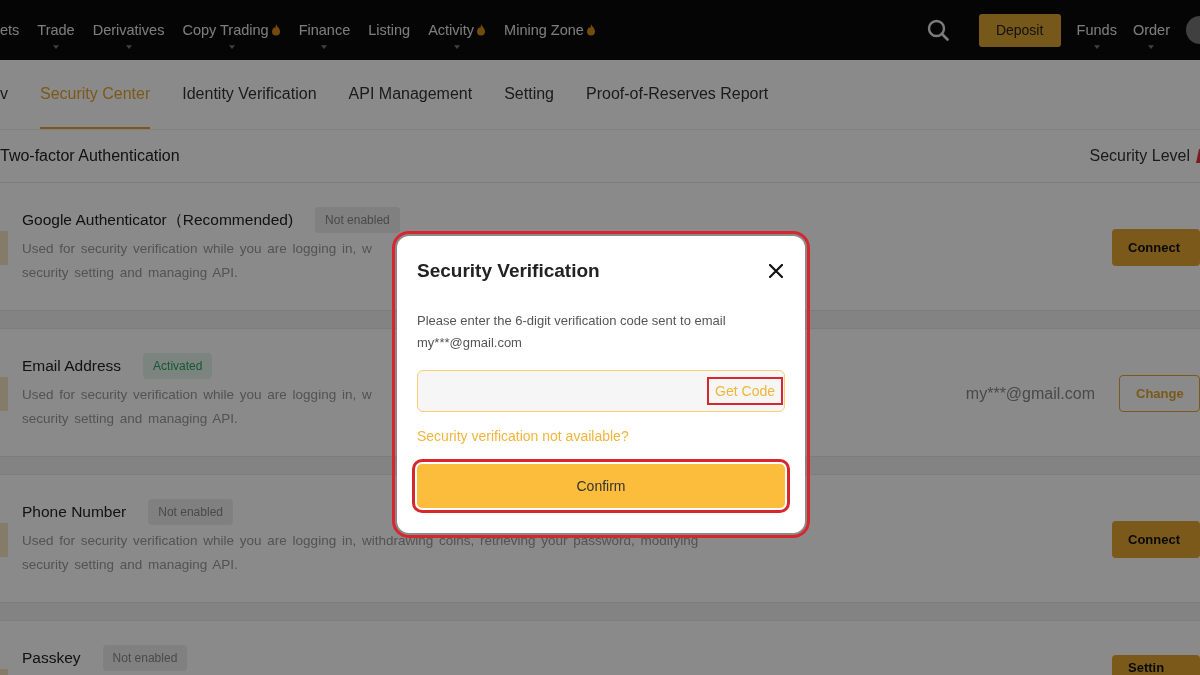  Describe the element at coordinates (178, 366) in the screenshot. I see `status-badge: Activated` at that location.